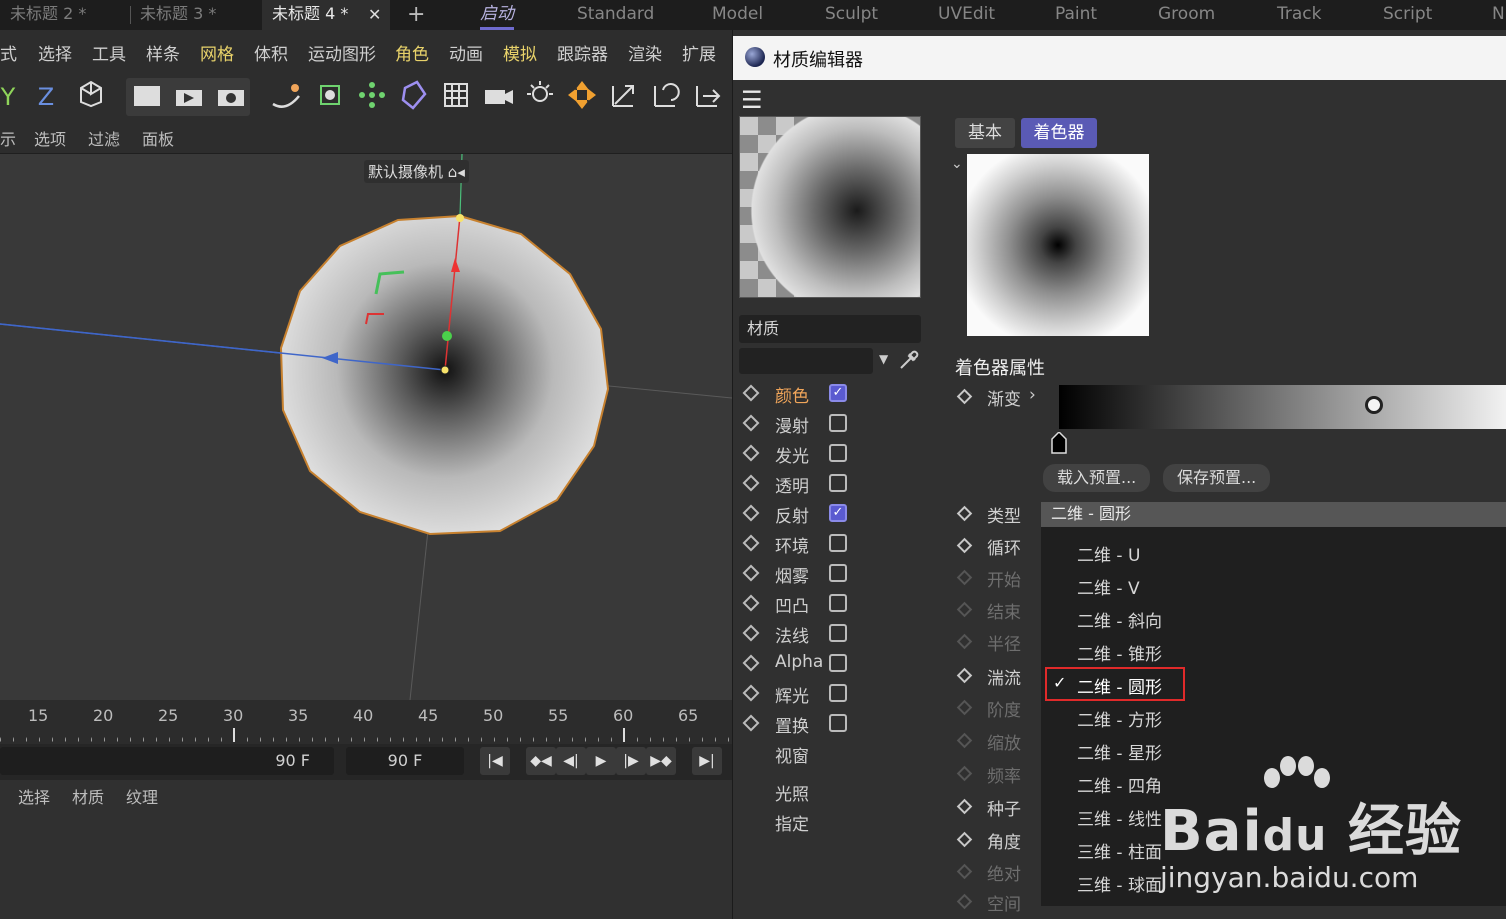  Describe the element at coordinates (631, 761) in the screenshot. I see `next-frame-icon: |▶` at that location.